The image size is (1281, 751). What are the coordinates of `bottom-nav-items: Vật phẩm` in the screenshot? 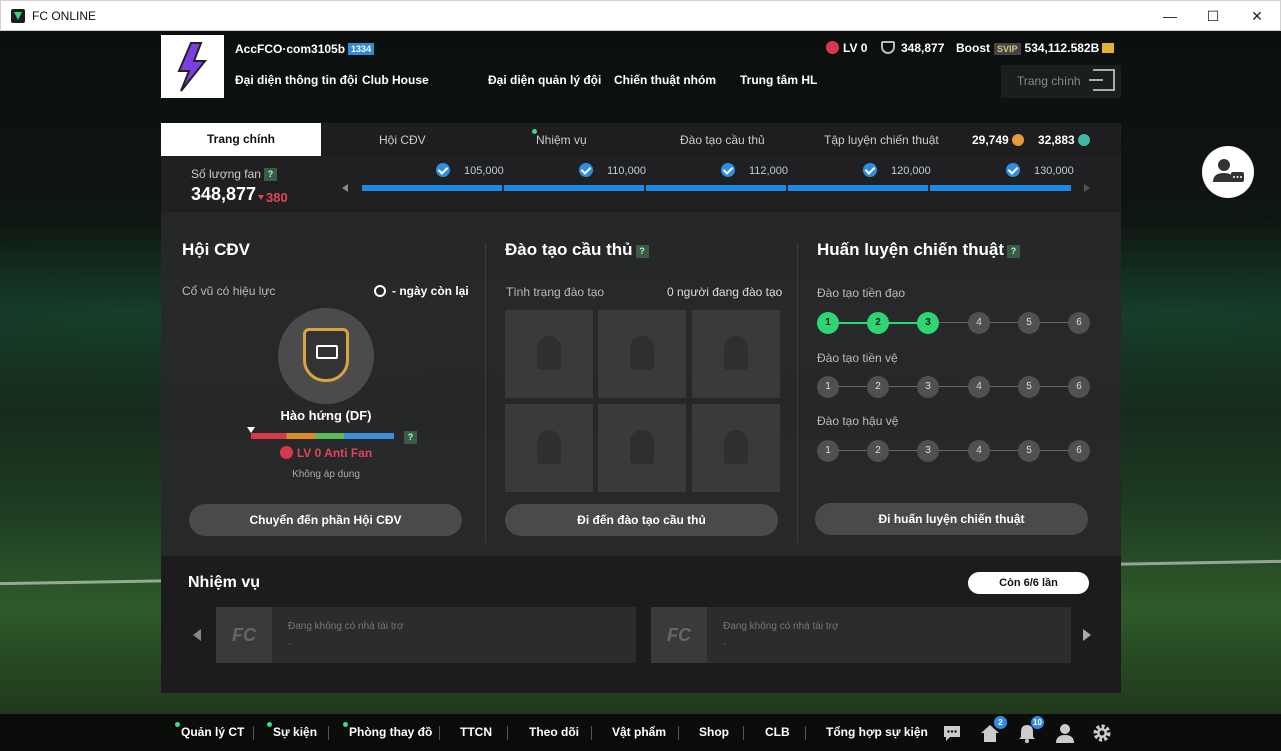 It's located at (639, 732).